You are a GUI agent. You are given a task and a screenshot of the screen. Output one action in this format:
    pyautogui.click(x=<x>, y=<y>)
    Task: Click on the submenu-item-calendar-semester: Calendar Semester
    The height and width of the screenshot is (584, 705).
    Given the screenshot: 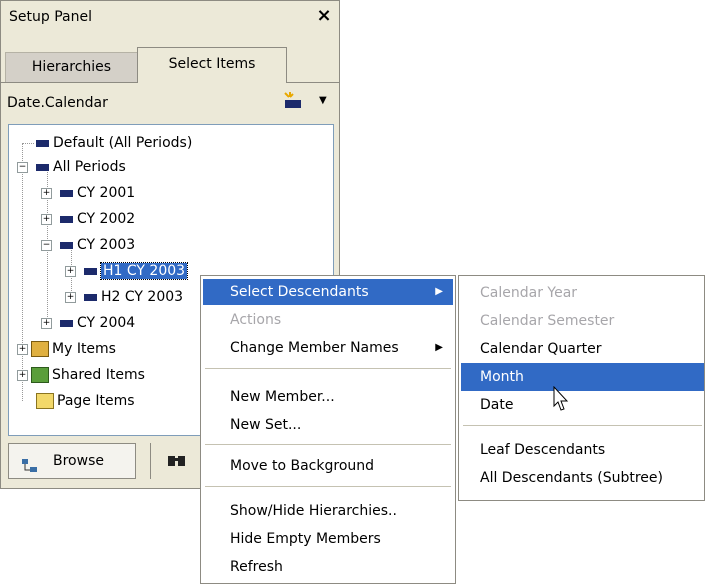 What is the action you would take?
    pyautogui.click(x=547, y=321)
    